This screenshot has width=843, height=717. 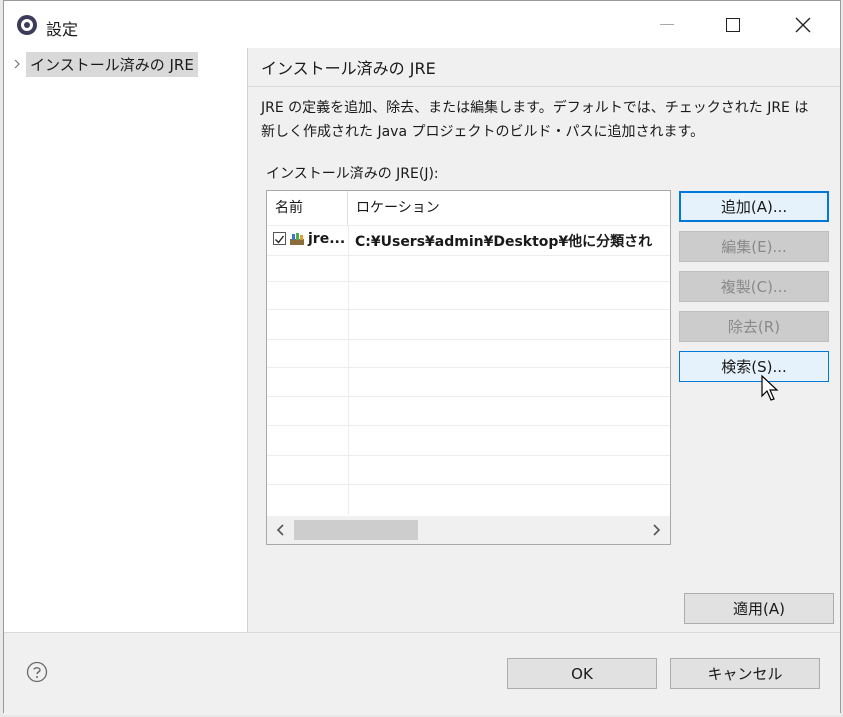 What do you see at coordinates (422, 24) in the screenshot?
I see `title-bar: 設定` at bounding box center [422, 24].